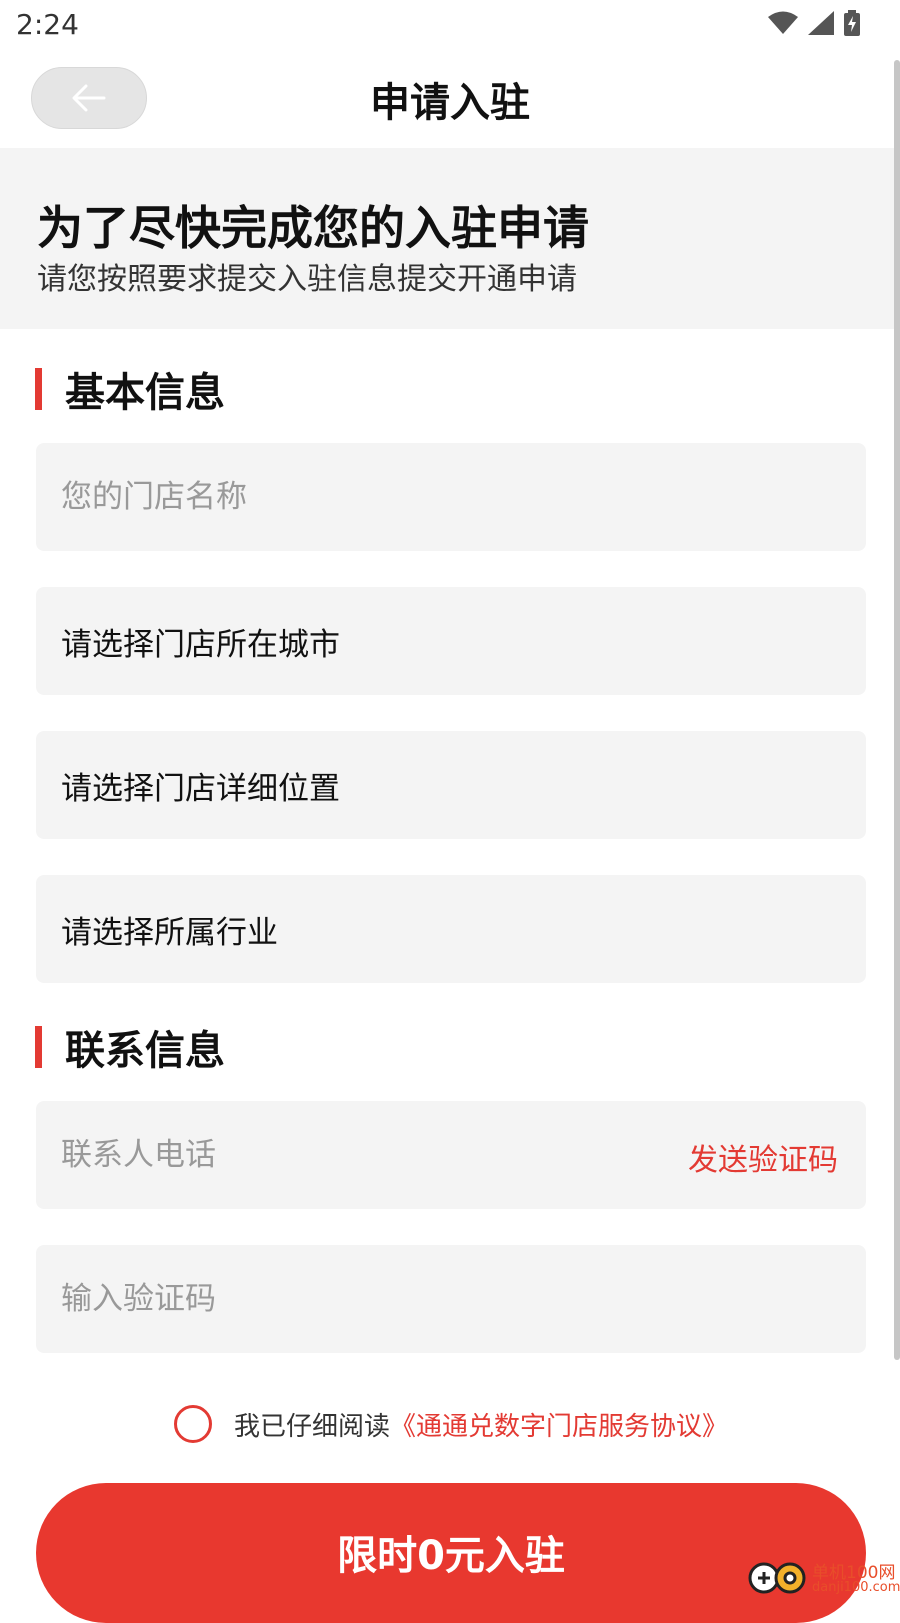 Image resolution: width=900 pixels, height=1623 pixels. Describe the element at coordinates (856, 1587) in the screenshot. I see `watermark-url: danji100.com` at that location.